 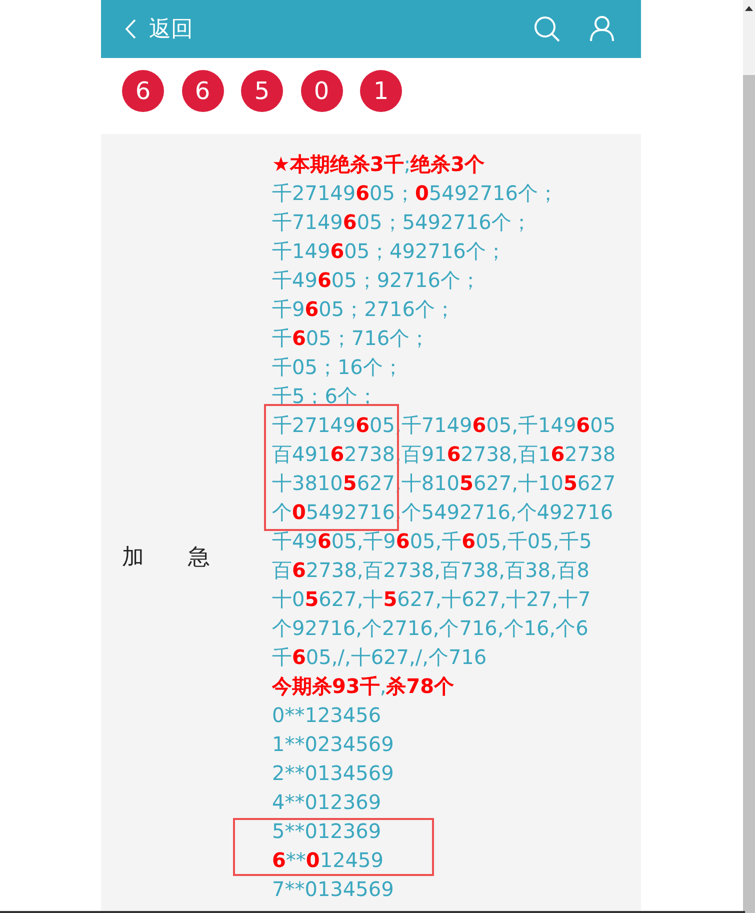 What do you see at coordinates (602, 29) in the screenshot?
I see `user-icon` at bounding box center [602, 29].